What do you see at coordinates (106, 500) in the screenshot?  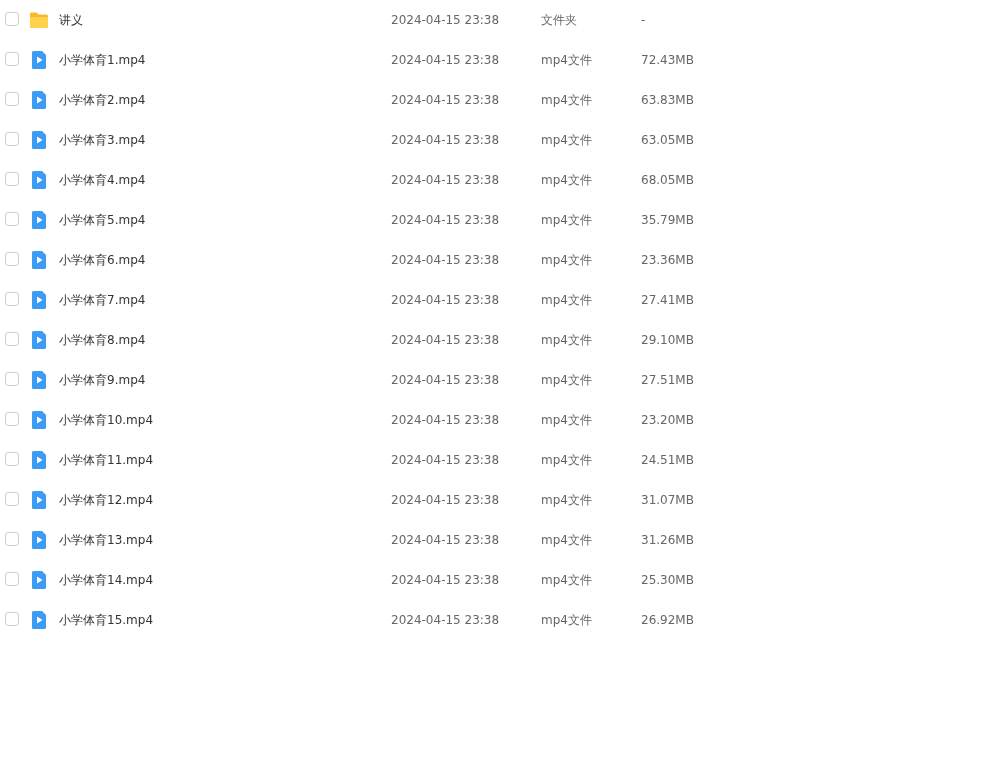 I see `file-name: 小学体育12.mp4` at bounding box center [106, 500].